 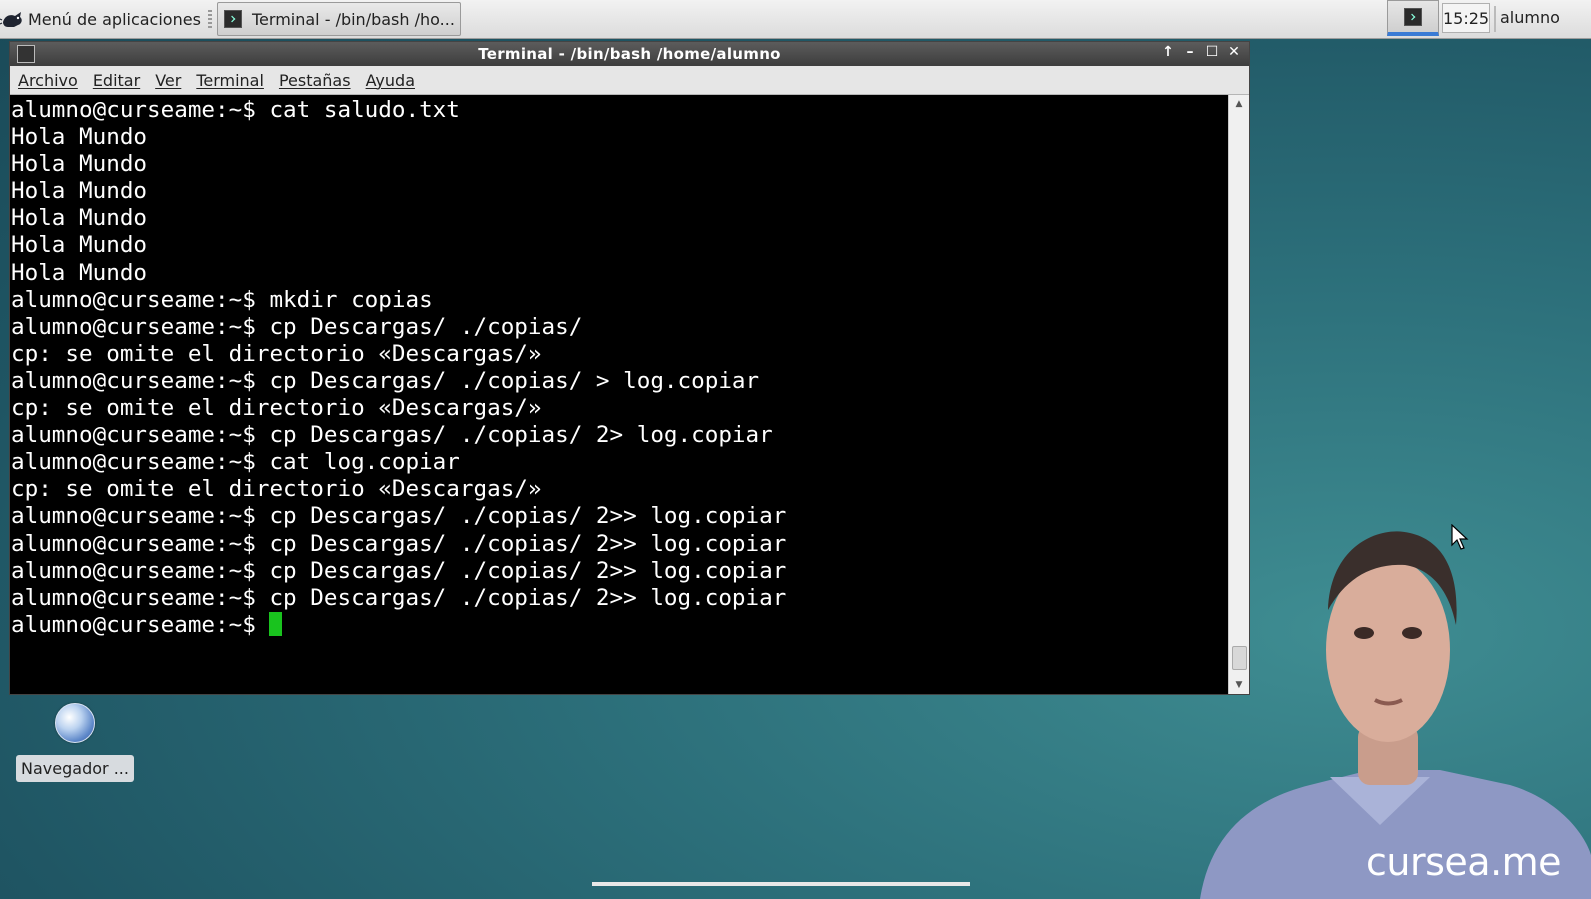 What do you see at coordinates (114, 19) in the screenshot?
I see `applications-menu-label: Menú de aplicaciones` at bounding box center [114, 19].